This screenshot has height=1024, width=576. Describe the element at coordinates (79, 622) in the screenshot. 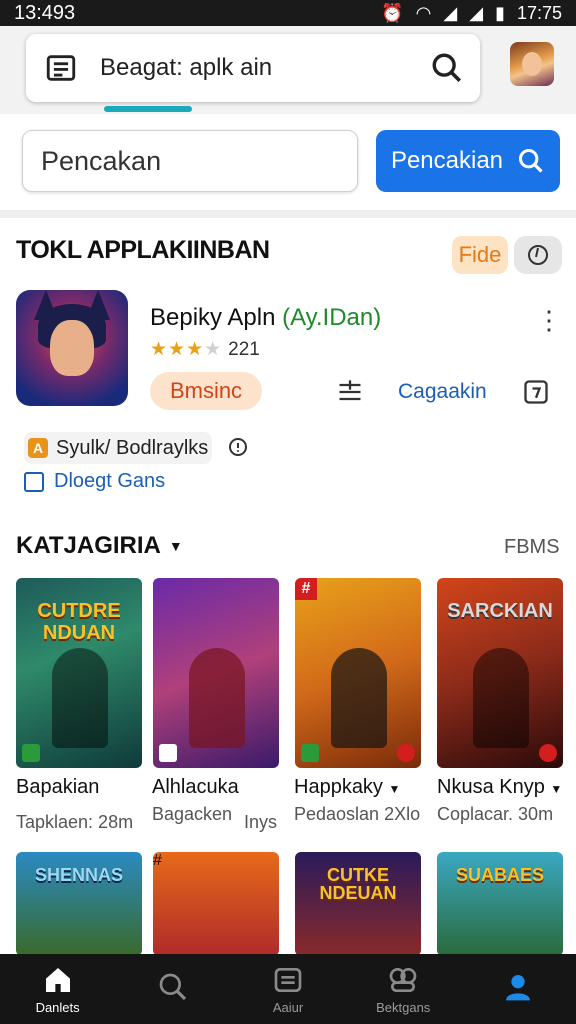

I see `game-card-art-title: CUTDRE NDUAN` at that location.